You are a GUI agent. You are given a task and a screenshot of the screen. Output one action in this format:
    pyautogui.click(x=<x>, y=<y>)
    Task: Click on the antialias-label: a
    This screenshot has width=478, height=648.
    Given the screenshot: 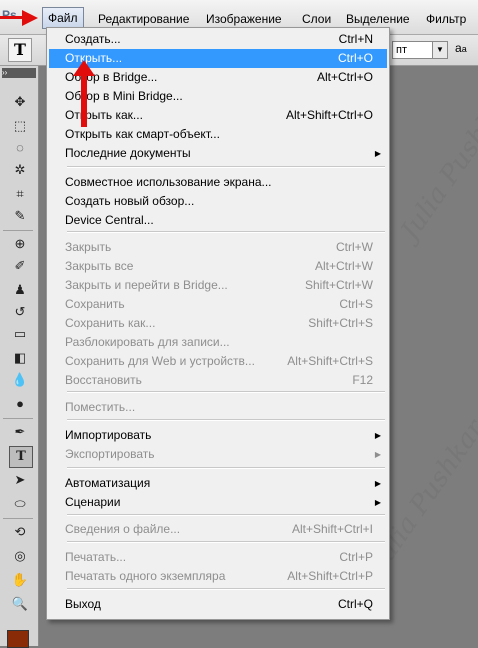 What is the action you would take?
    pyautogui.click(x=458, y=48)
    